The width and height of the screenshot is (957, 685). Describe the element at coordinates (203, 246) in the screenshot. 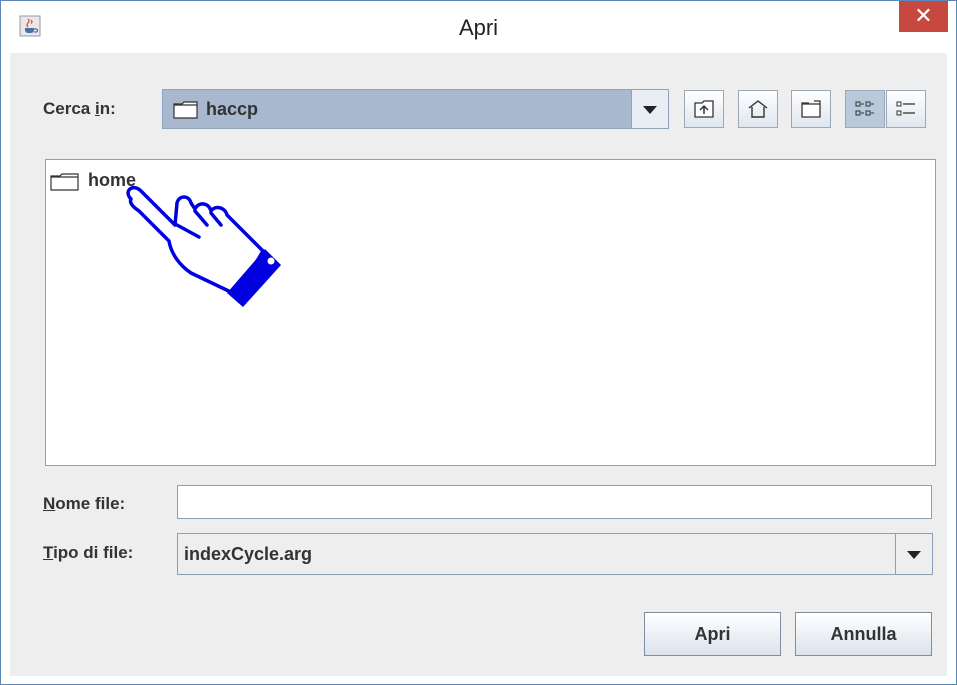

I see `pointing-hand-cursor-icon` at that location.